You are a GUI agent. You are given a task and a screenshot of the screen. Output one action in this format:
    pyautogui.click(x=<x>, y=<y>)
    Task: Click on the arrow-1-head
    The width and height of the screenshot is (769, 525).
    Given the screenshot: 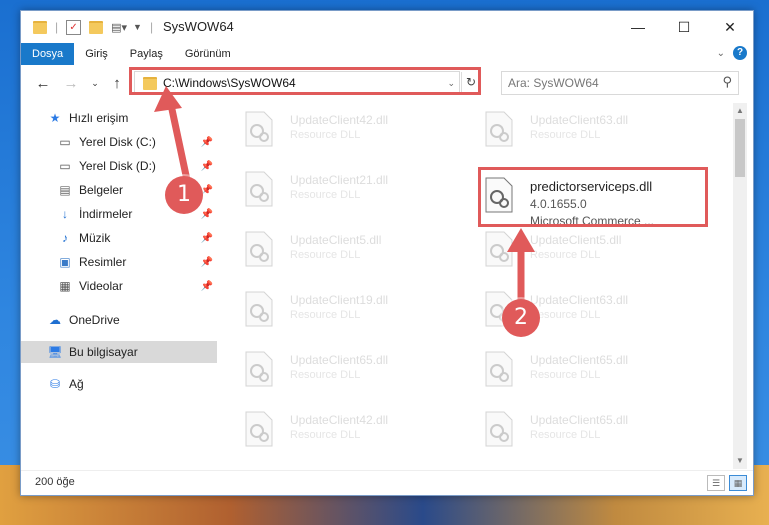 What is the action you would take?
    pyautogui.click(x=168, y=99)
    